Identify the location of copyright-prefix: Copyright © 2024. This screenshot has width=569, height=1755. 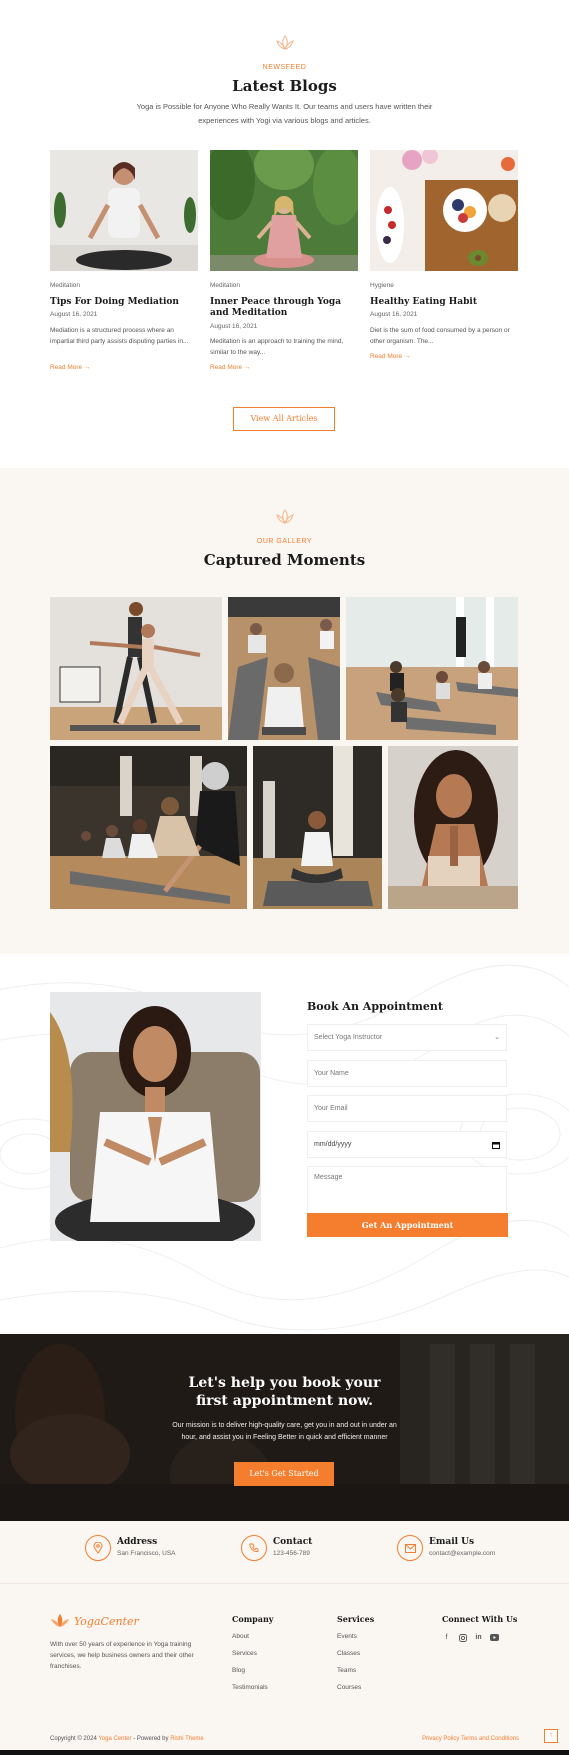
(73, 1739).